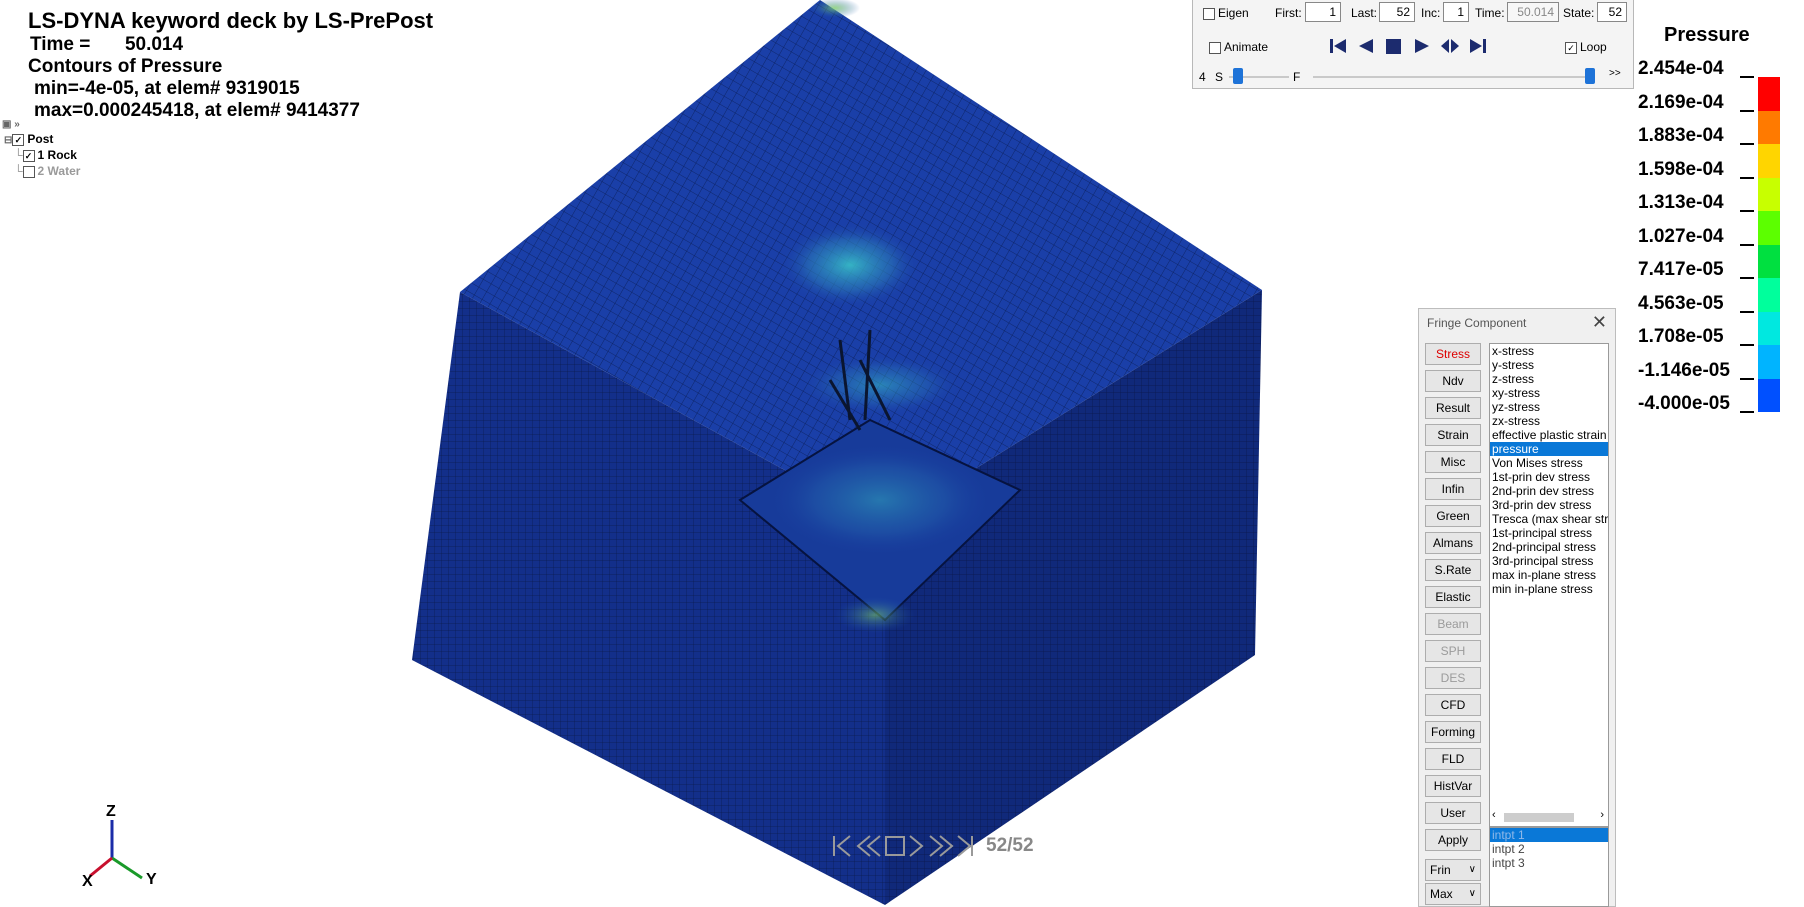  What do you see at coordinates (1453, 651) in the screenshot?
I see `fringe-btn-sph: SPH` at bounding box center [1453, 651].